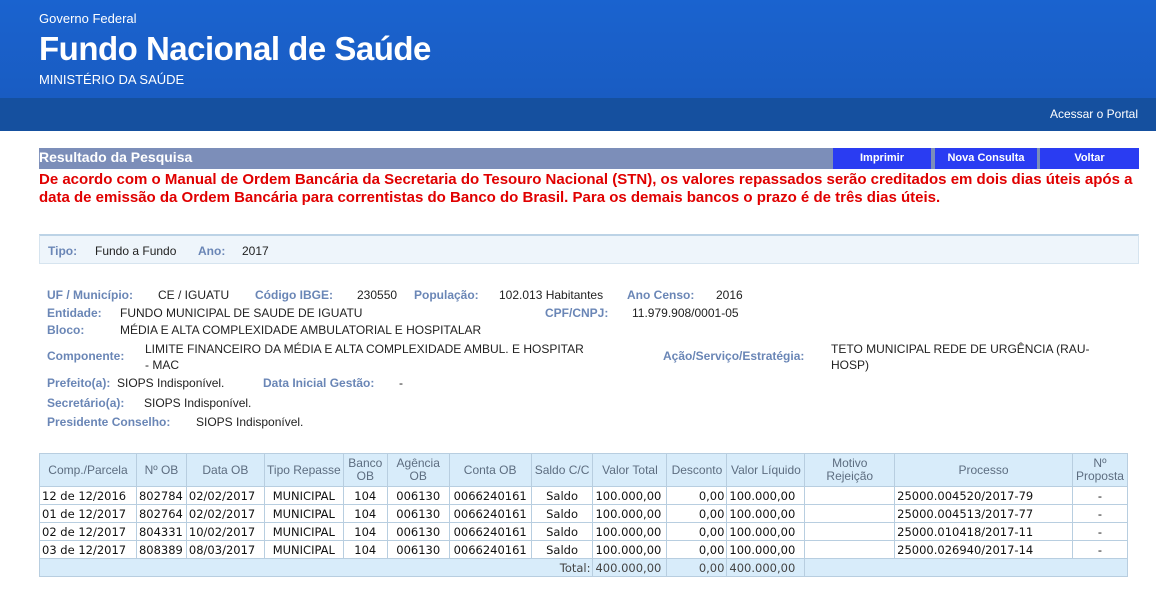 The width and height of the screenshot is (1156, 595). What do you see at coordinates (578, 114) in the screenshot?
I see `header-nav-band` at bounding box center [578, 114].